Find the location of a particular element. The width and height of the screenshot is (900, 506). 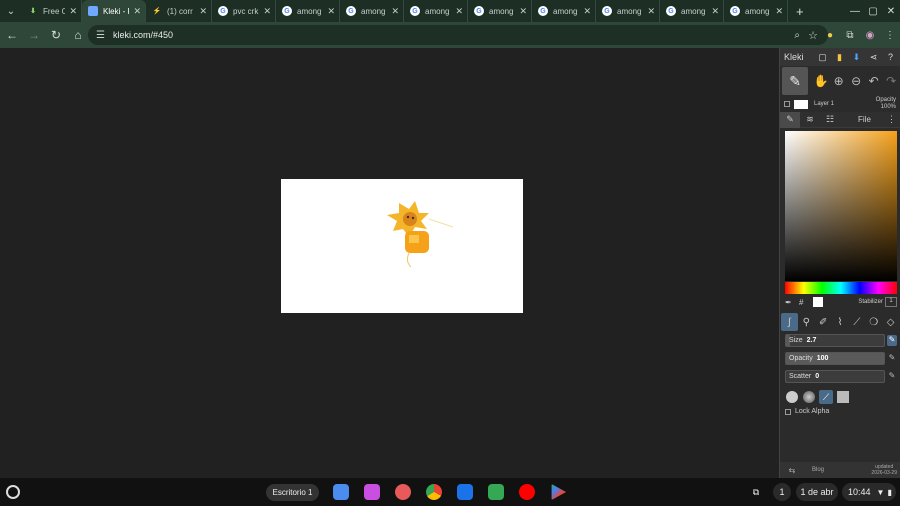

hue-slider is located at coordinates (841, 288).